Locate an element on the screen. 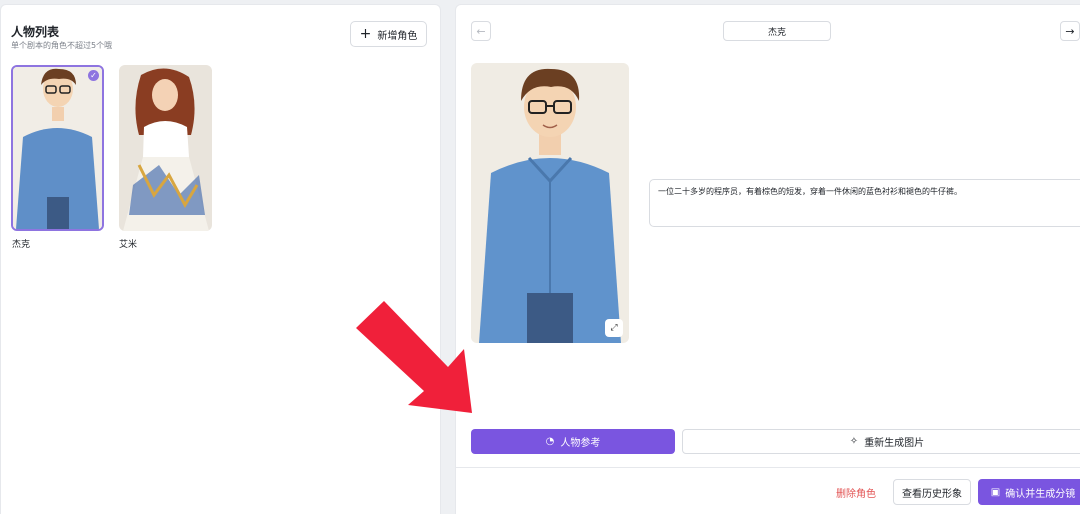  check-icon: ✓ is located at coordinates (93, 75).